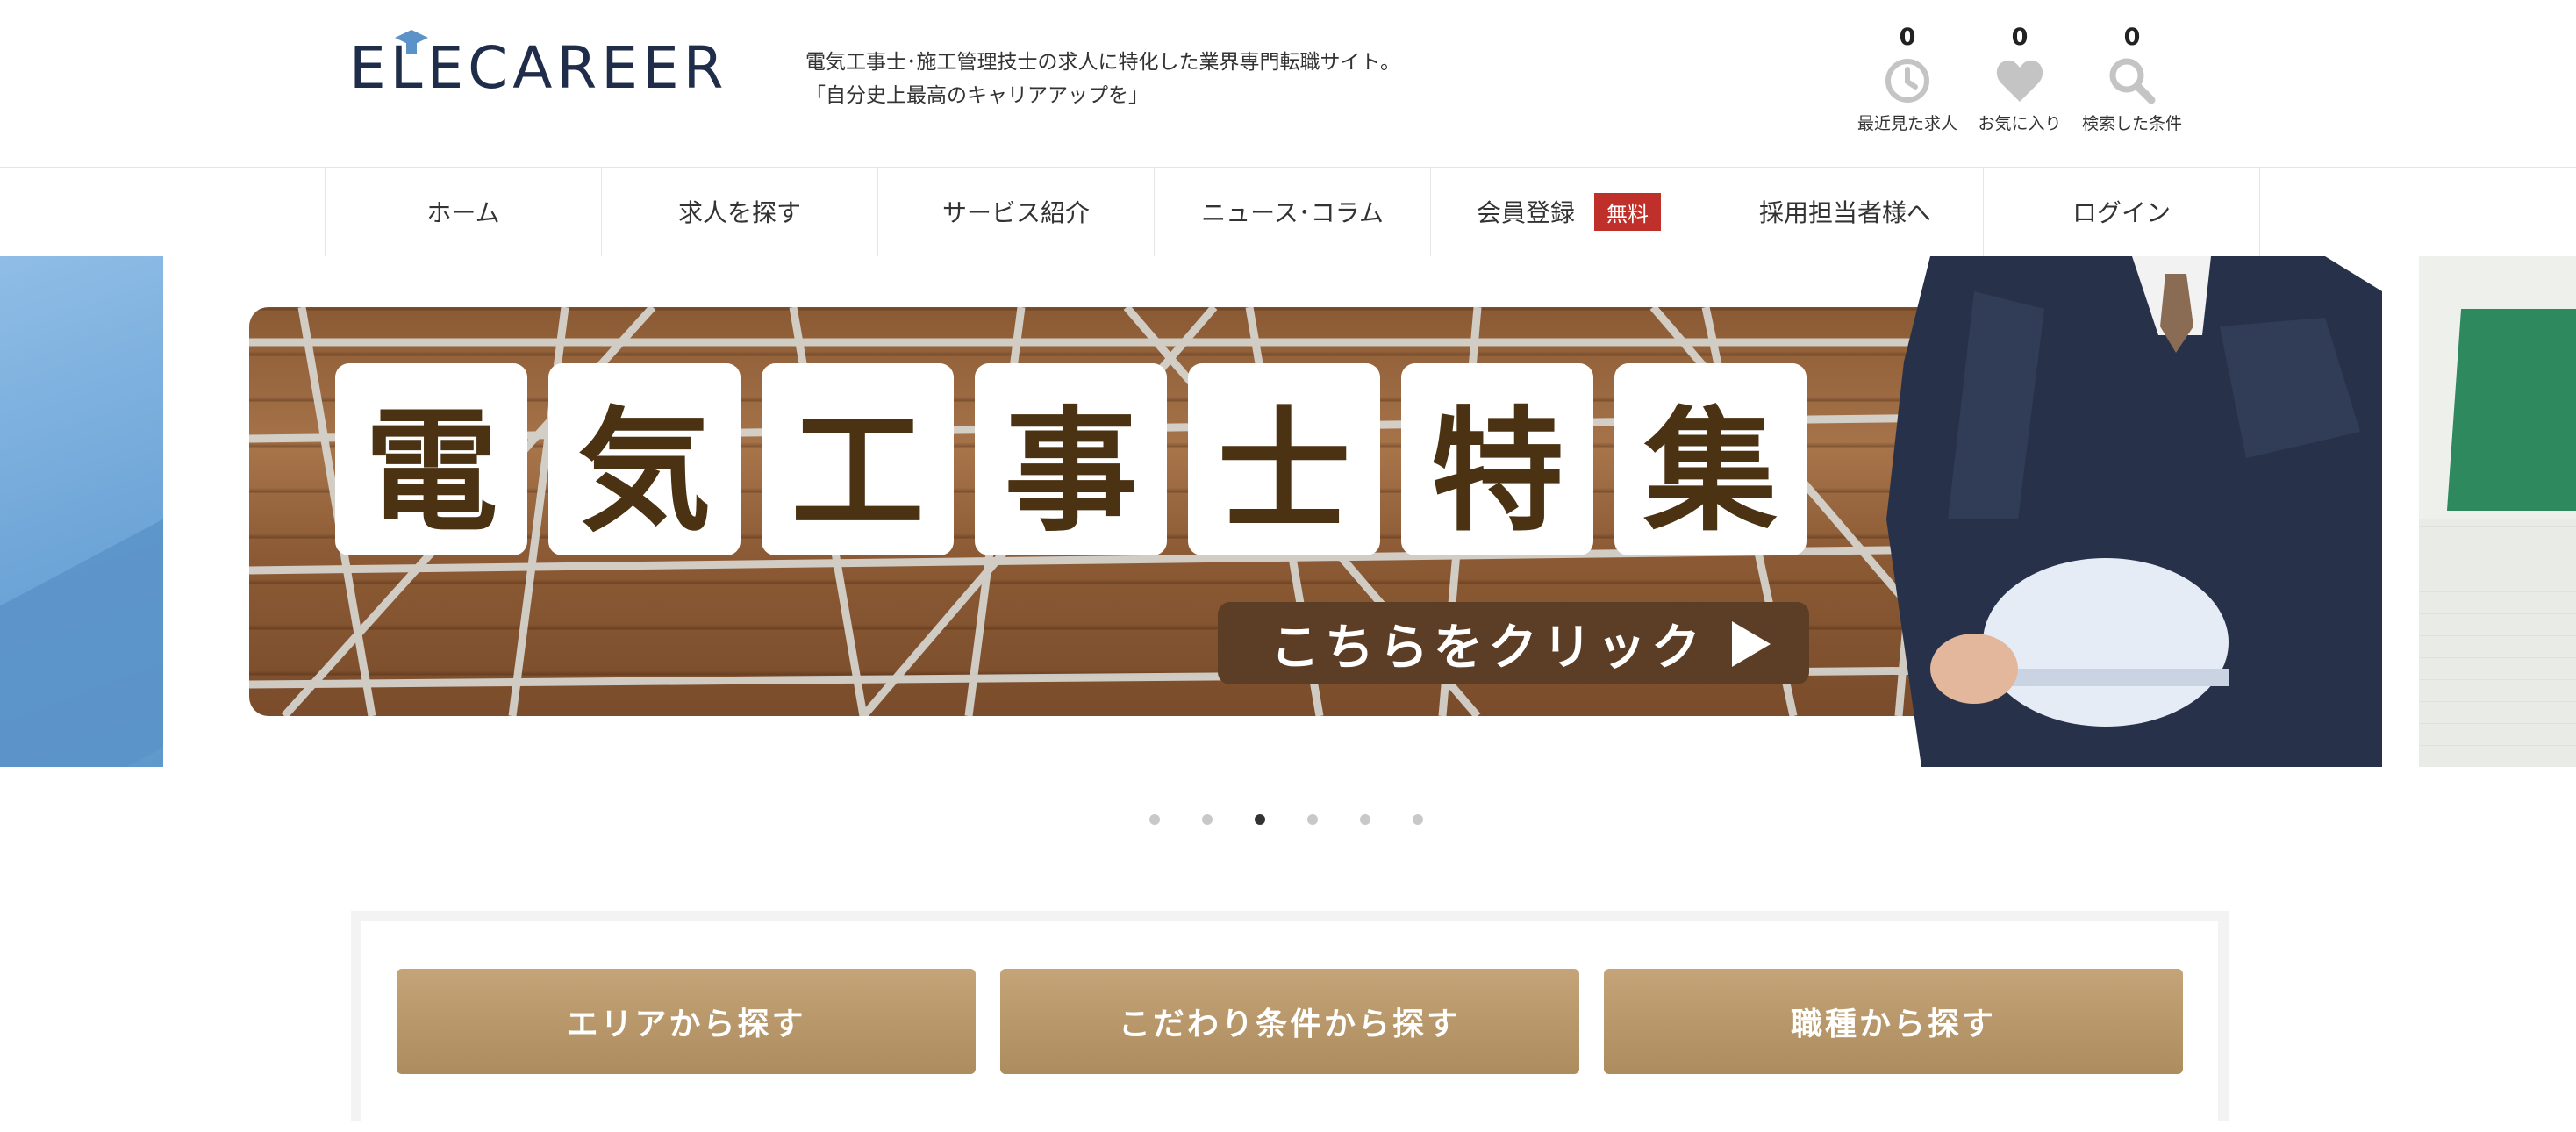 The width and height of the screenshot is (2576, 1132). Describe the element at coordinates (81, 512) in the screenshot. I see `prev-slide-peek` at that location.